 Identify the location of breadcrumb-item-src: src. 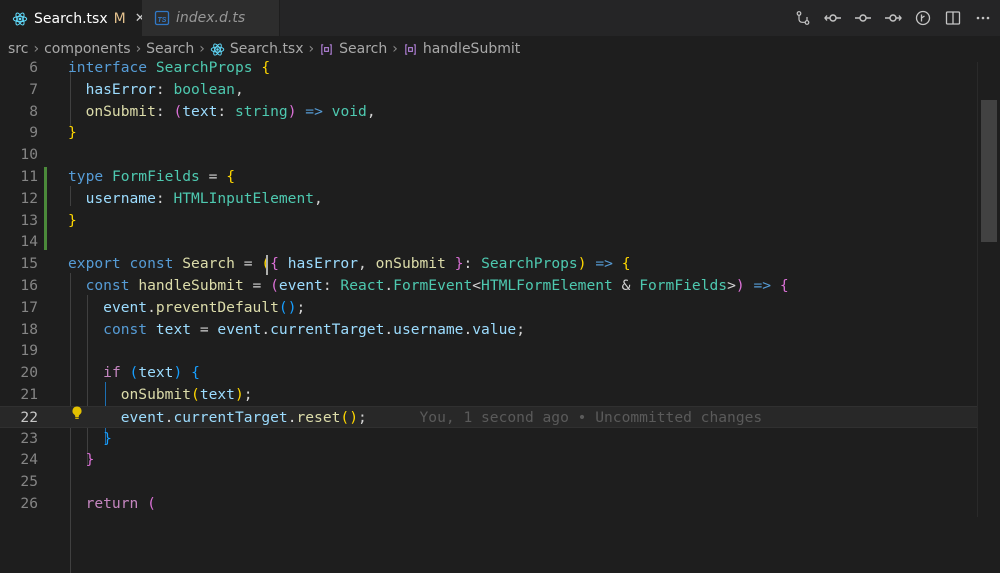
(18, 49).